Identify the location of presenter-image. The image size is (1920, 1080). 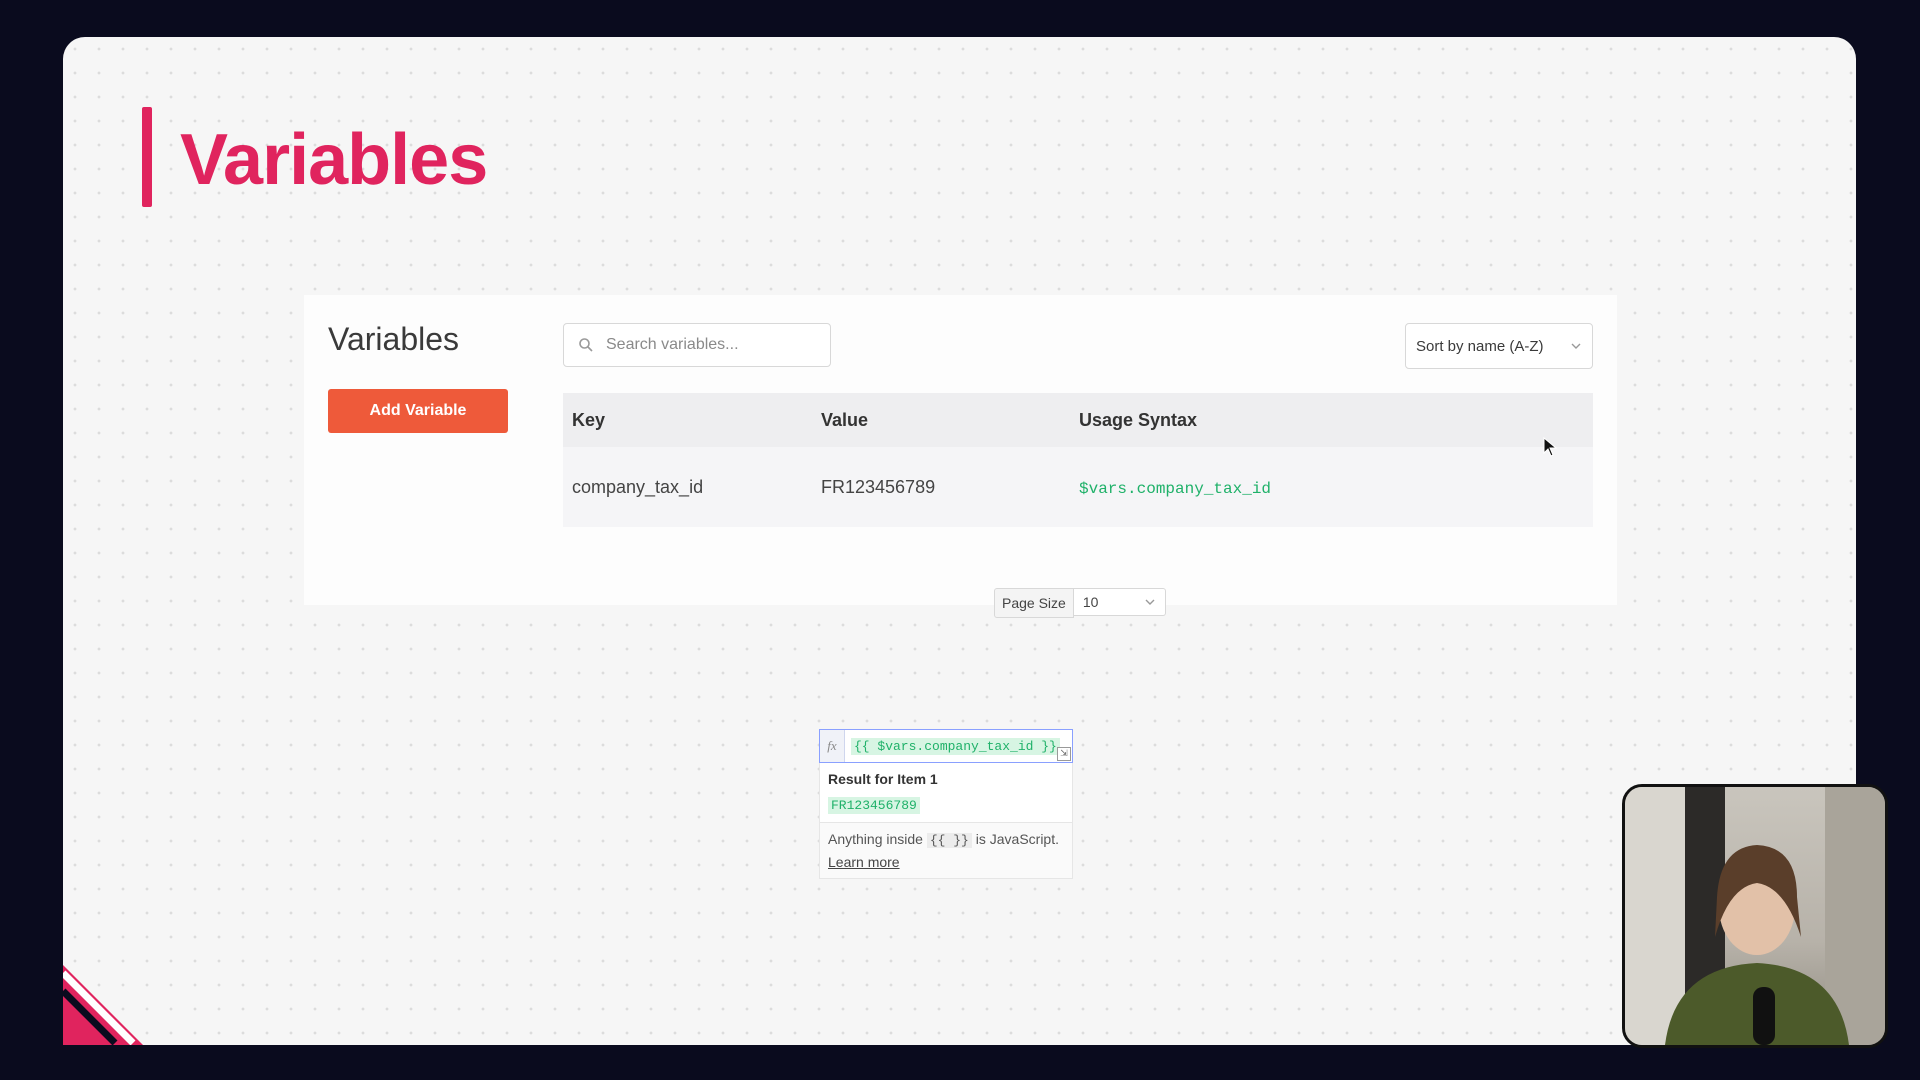
(1755, 916).